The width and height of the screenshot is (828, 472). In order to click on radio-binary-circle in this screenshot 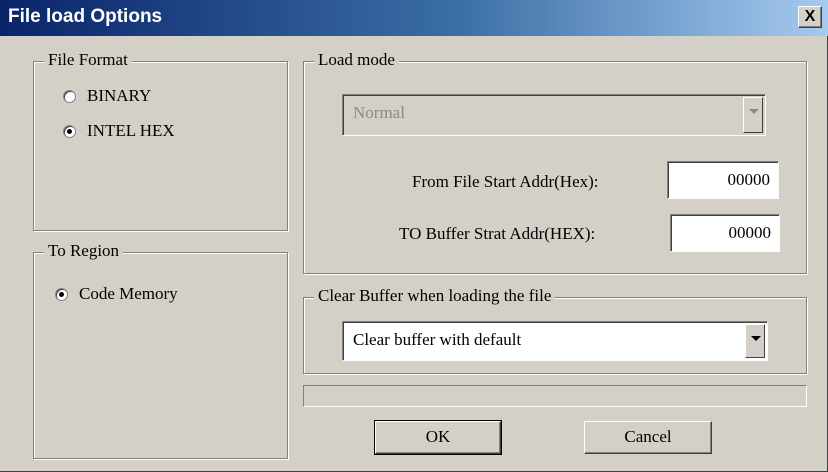, I will do `click(69, 96)`.